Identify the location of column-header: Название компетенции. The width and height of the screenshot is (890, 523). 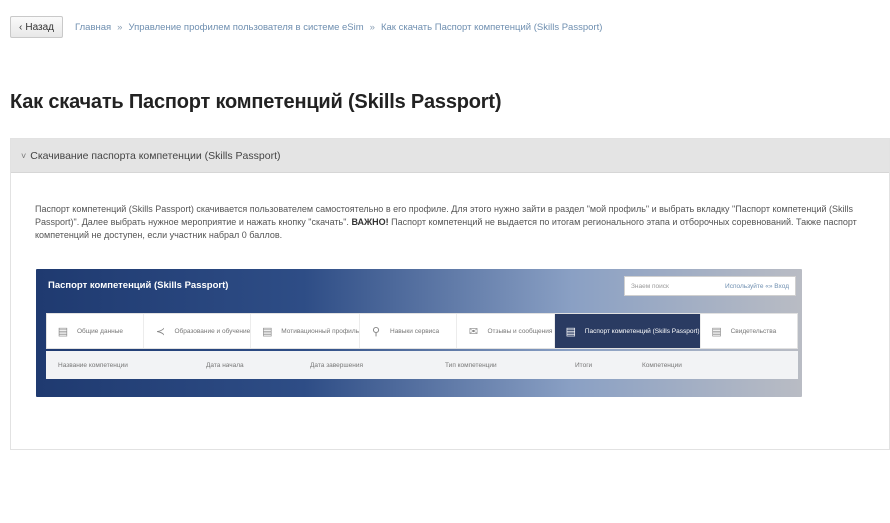
(93, 365).